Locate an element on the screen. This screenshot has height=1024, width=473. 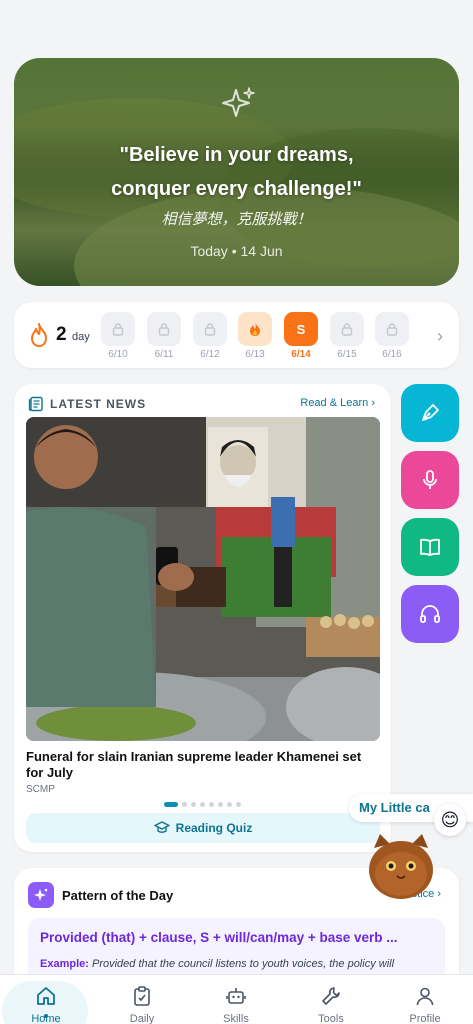
book-open-icon is located at coordinates (430, 547).